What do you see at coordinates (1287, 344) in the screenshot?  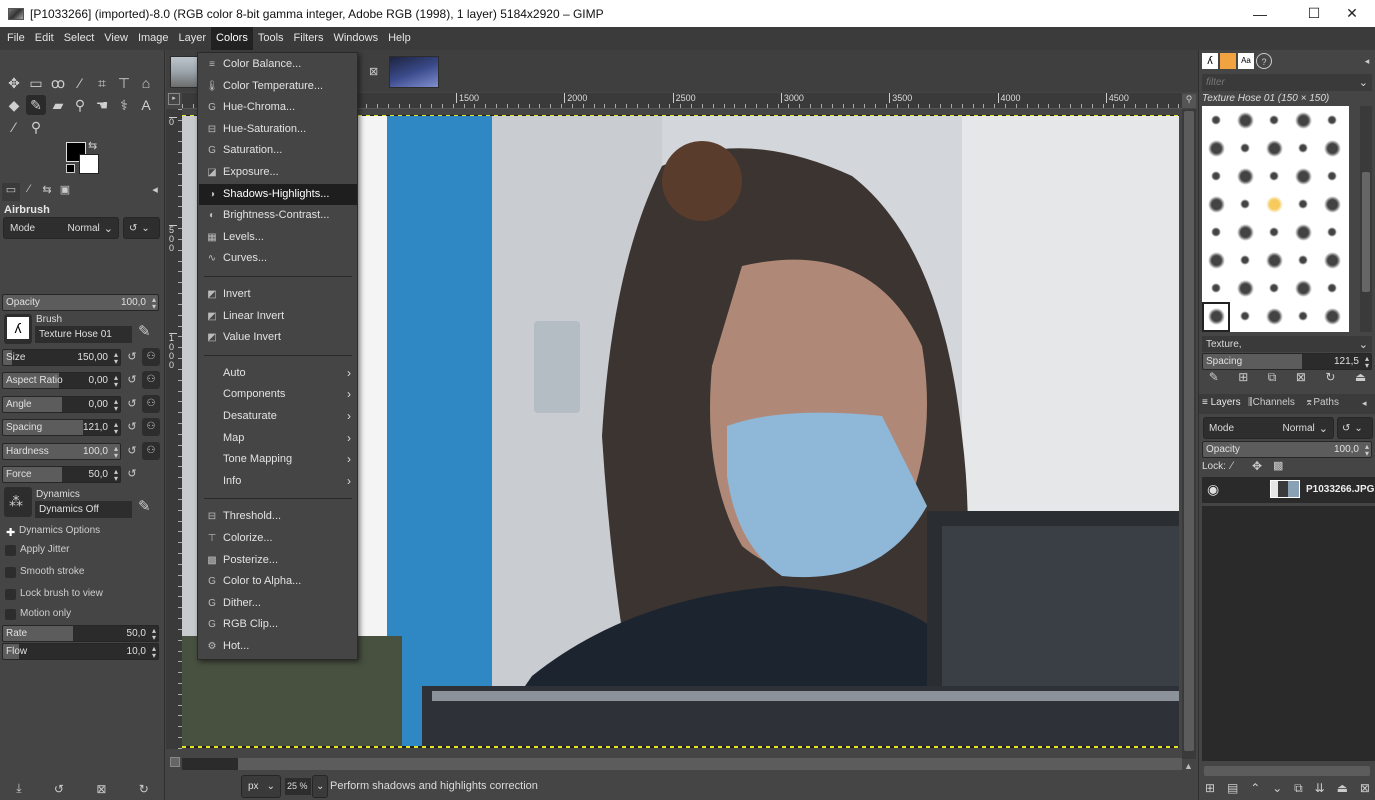 I see `brush-tag-combo: Texture, ⌄` at bounding box center [1287, 344].